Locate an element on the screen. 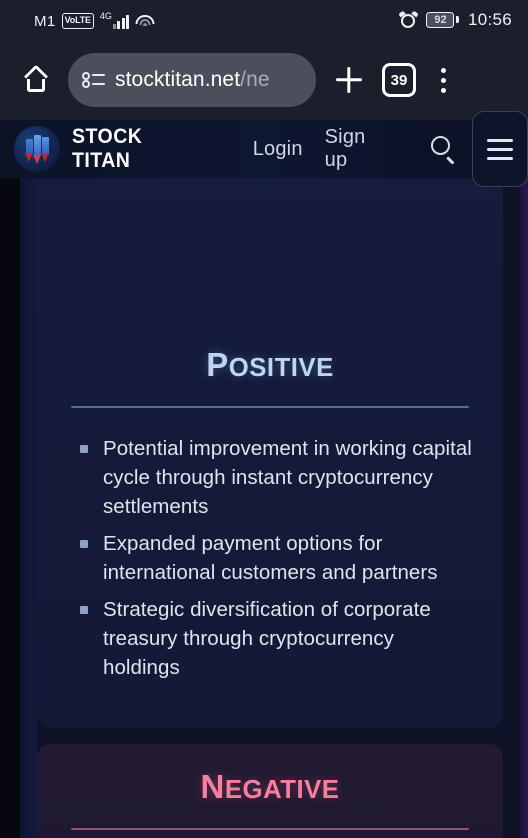  clock-label: 10:56 is located at coordinates (489, 19).